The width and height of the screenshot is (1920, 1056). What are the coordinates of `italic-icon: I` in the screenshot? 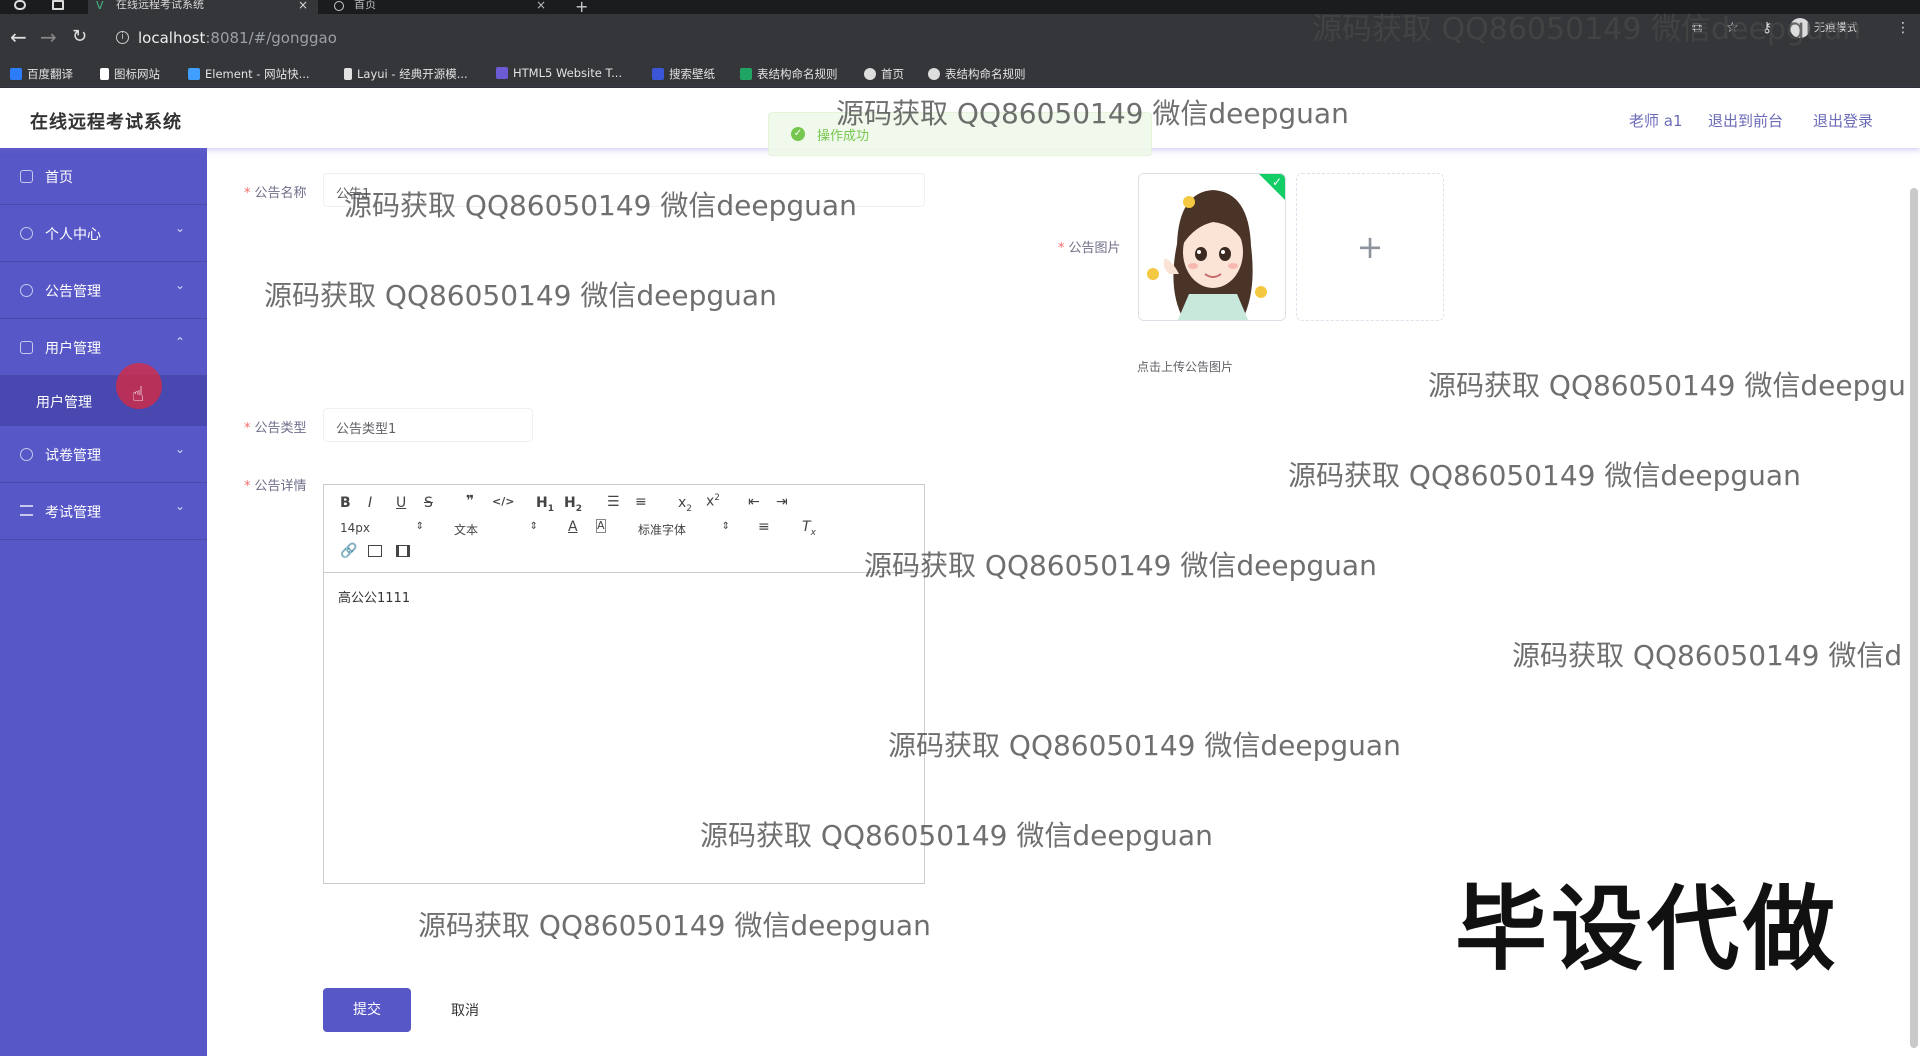 It's located at (370, 503).